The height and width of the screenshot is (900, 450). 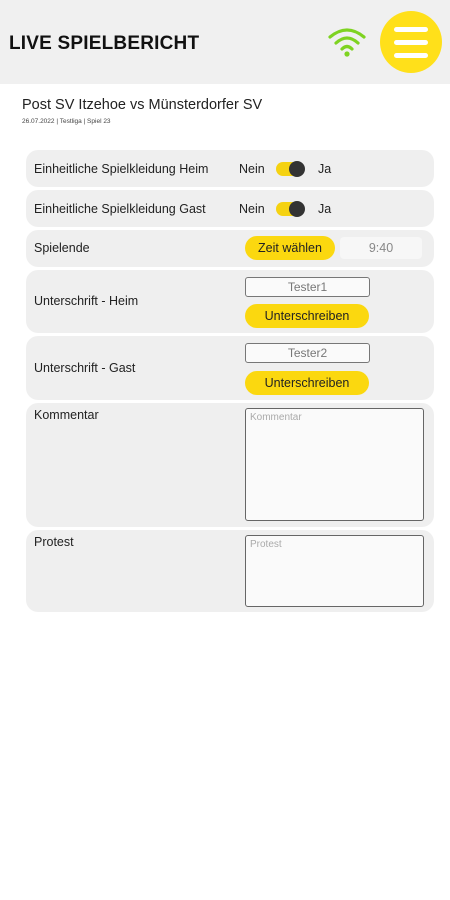 What do you see at coordinates (62, 248) in the screenshot?
I see `match-end-label: Spielende` at bounding box center [62, 248].